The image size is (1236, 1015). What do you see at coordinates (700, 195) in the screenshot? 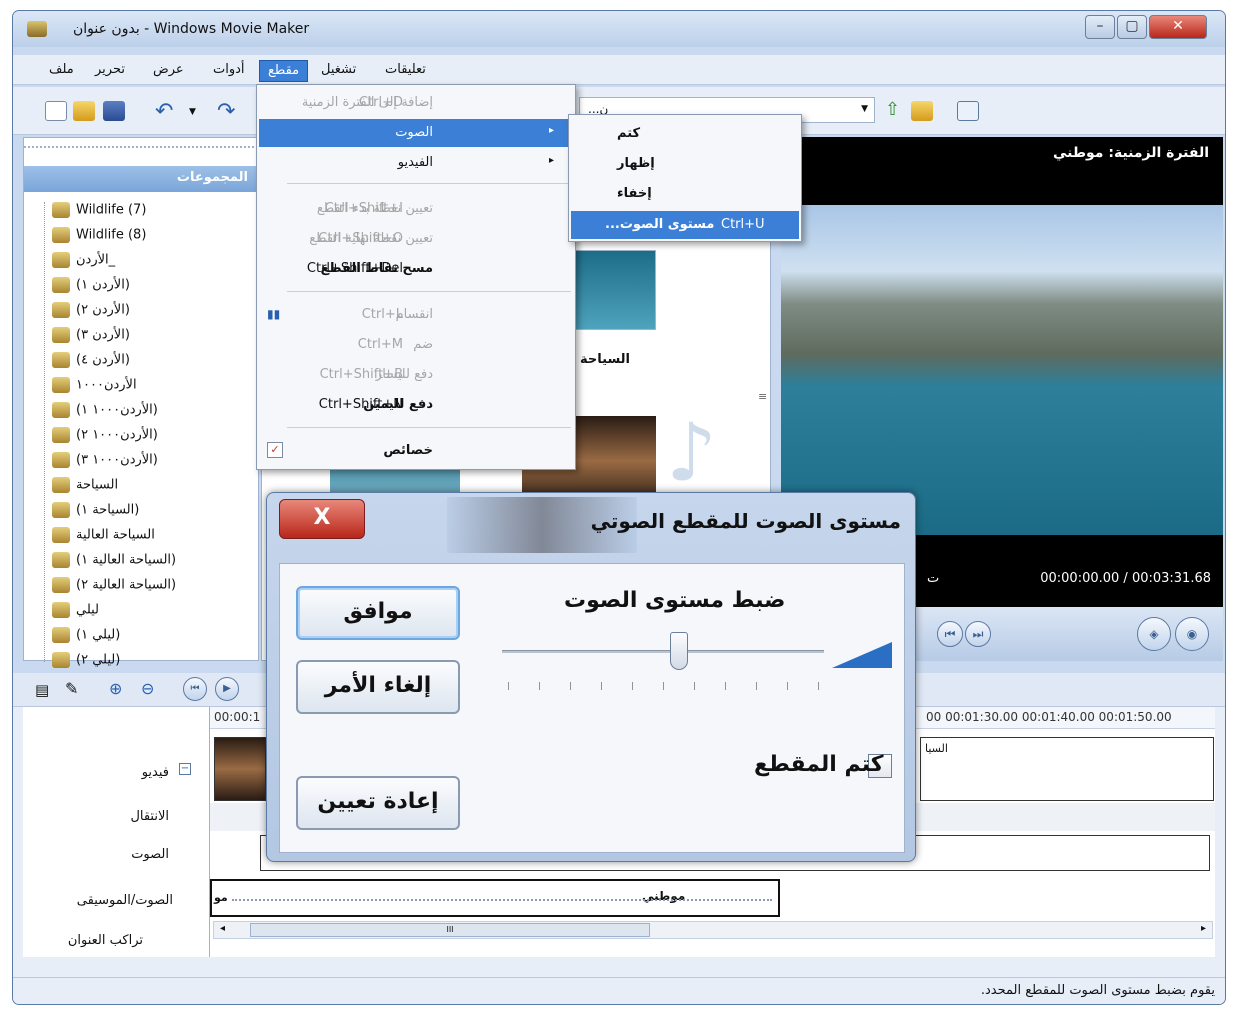
I see `submenu-item-fade-out: إخفاء` at bounding box center [700, 195].